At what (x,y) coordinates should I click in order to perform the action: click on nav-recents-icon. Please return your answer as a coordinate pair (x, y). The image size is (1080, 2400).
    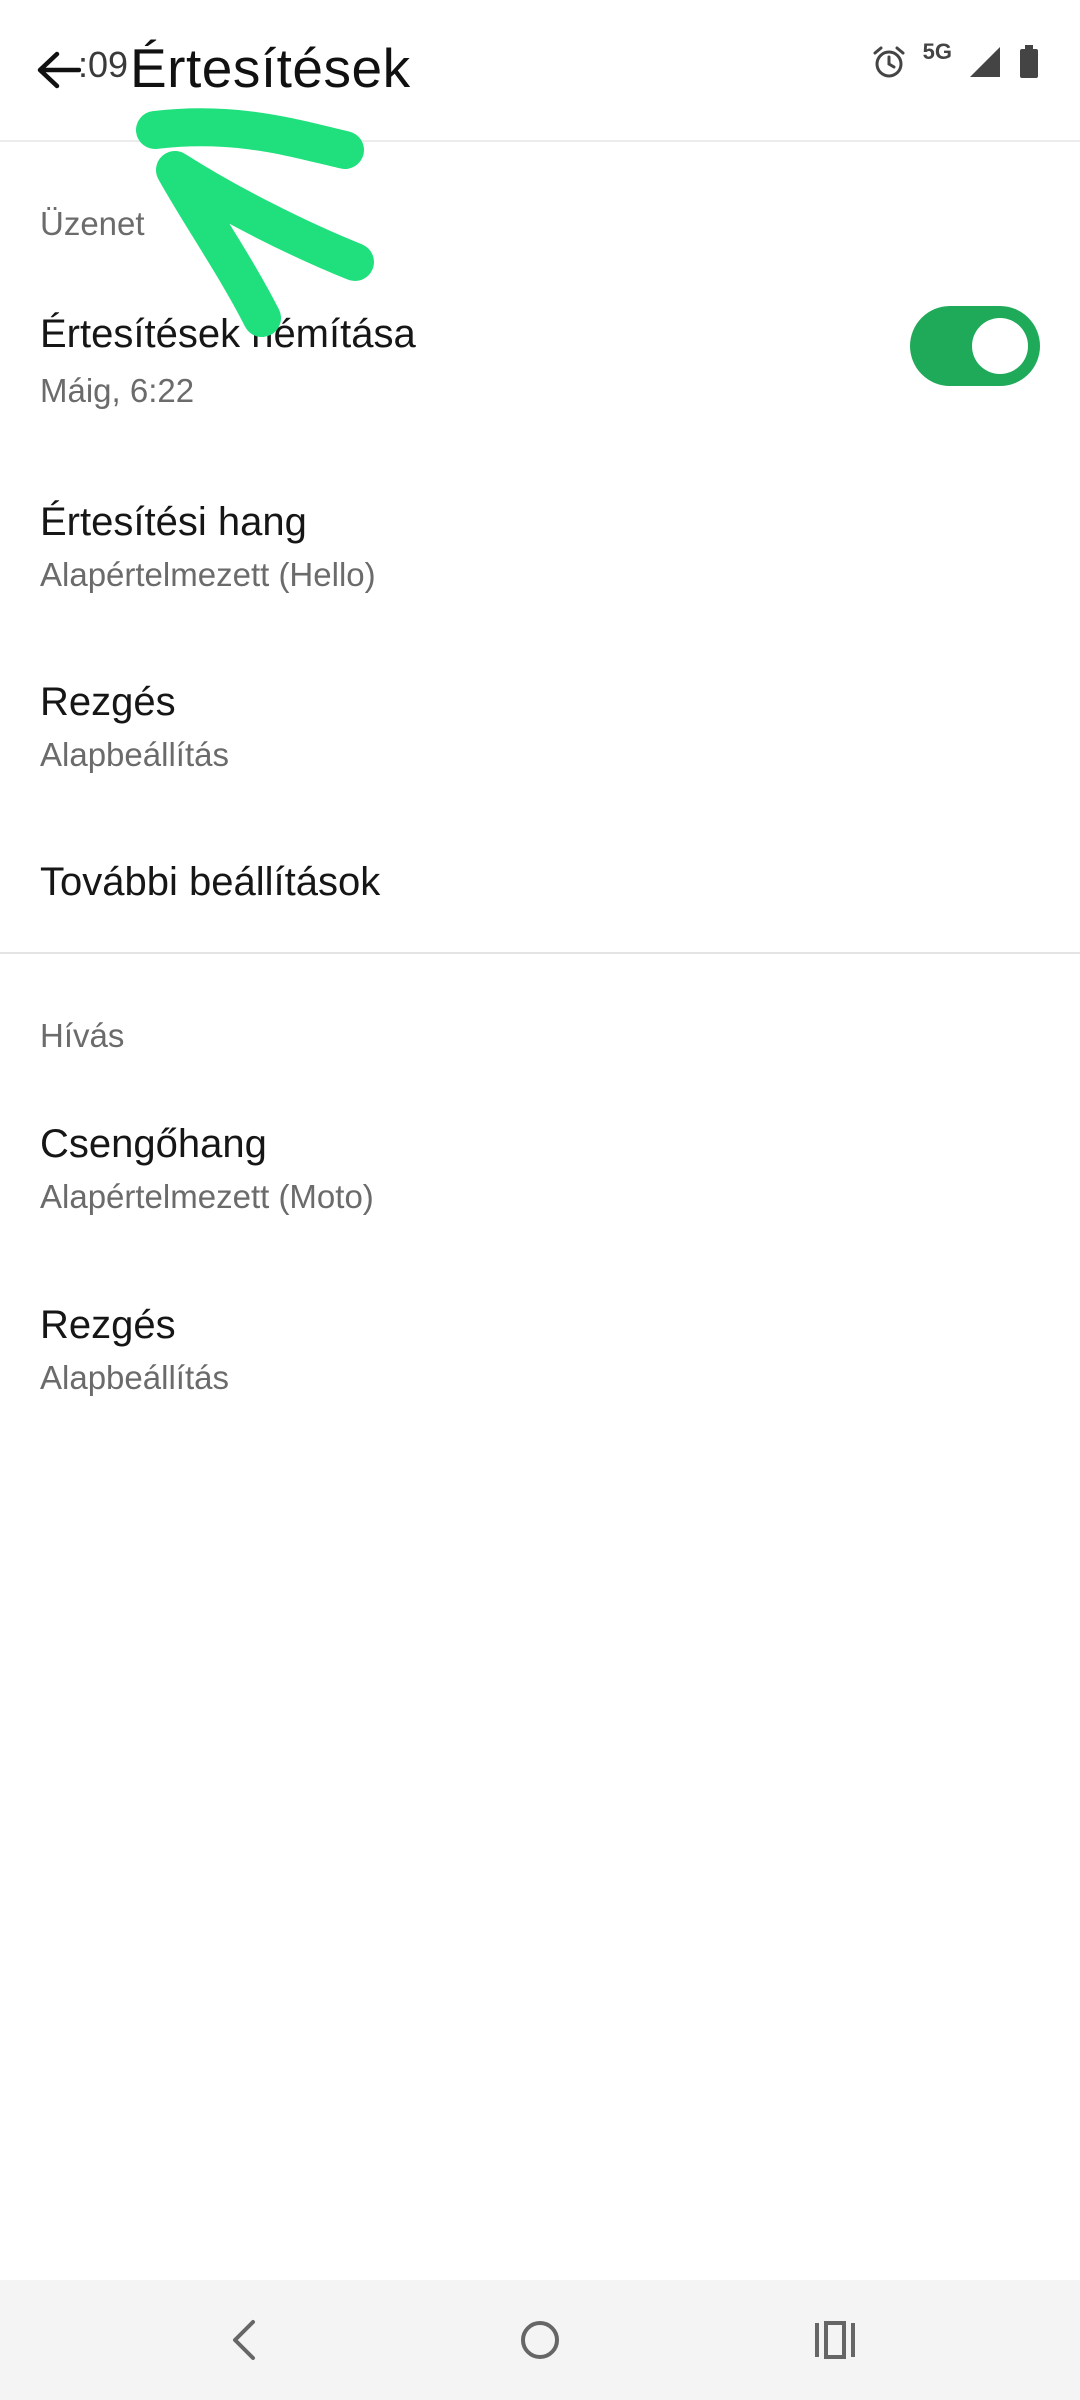
    Looking at the image, I should click on (835, 2340).